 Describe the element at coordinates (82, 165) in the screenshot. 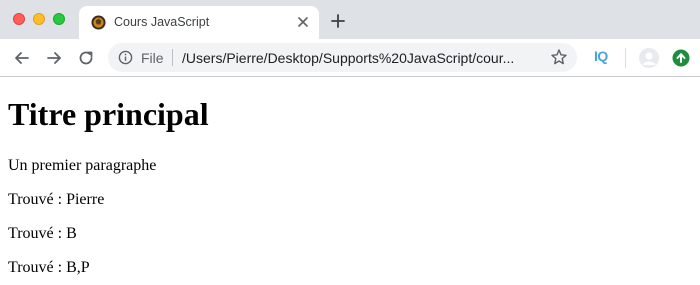

I see `paragraph-intro: Un premier paragraphe` at that location.